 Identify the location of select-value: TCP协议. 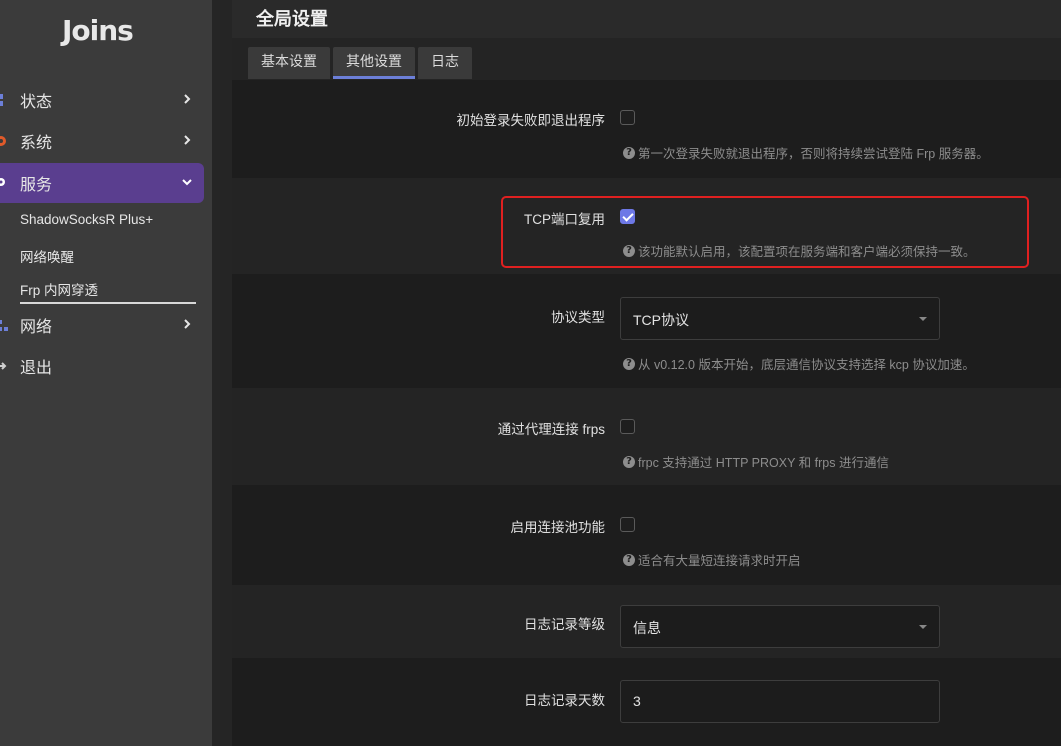
(661, 320).